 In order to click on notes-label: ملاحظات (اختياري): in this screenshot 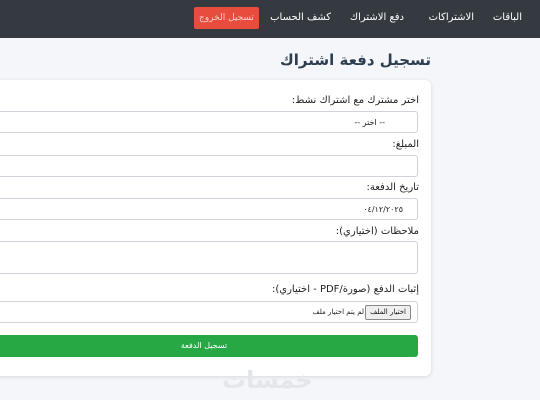, I will do `click(377, 231)`.